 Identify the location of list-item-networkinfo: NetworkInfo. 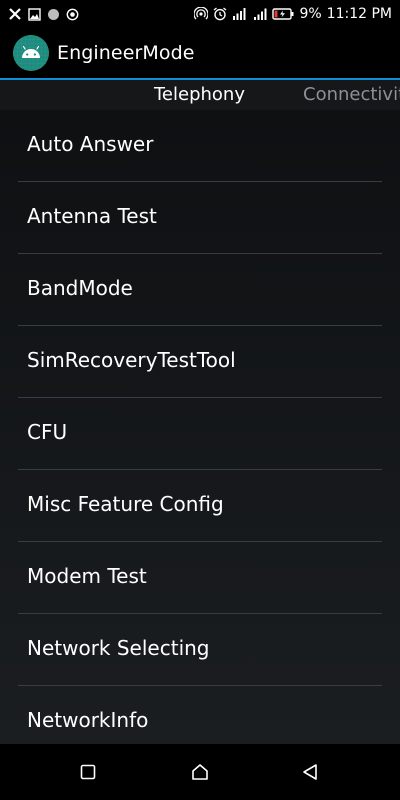
(200, 715).